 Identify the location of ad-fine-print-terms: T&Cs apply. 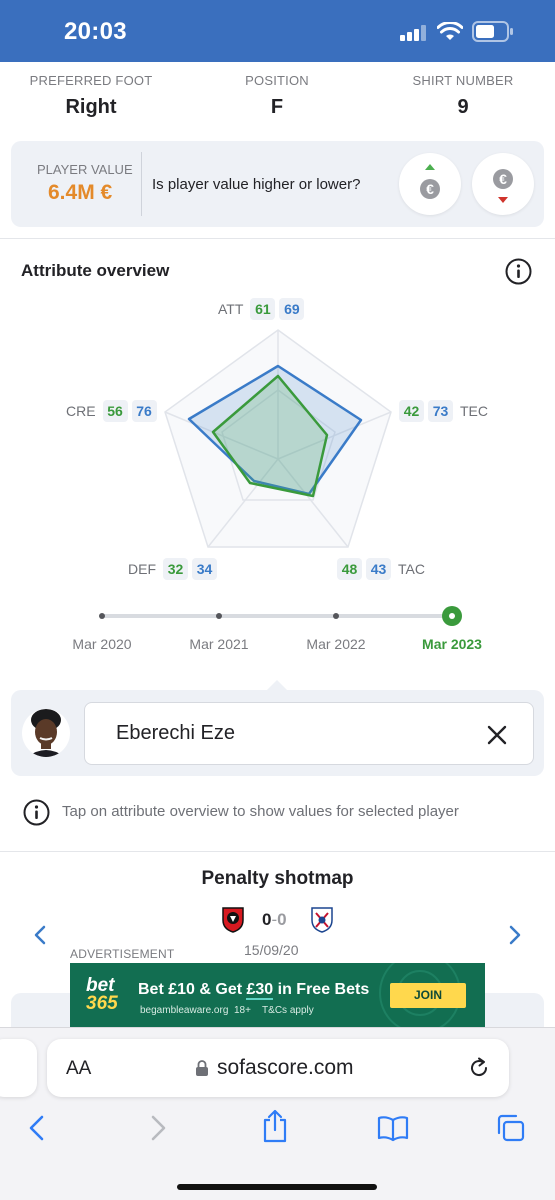
(288, 1010).